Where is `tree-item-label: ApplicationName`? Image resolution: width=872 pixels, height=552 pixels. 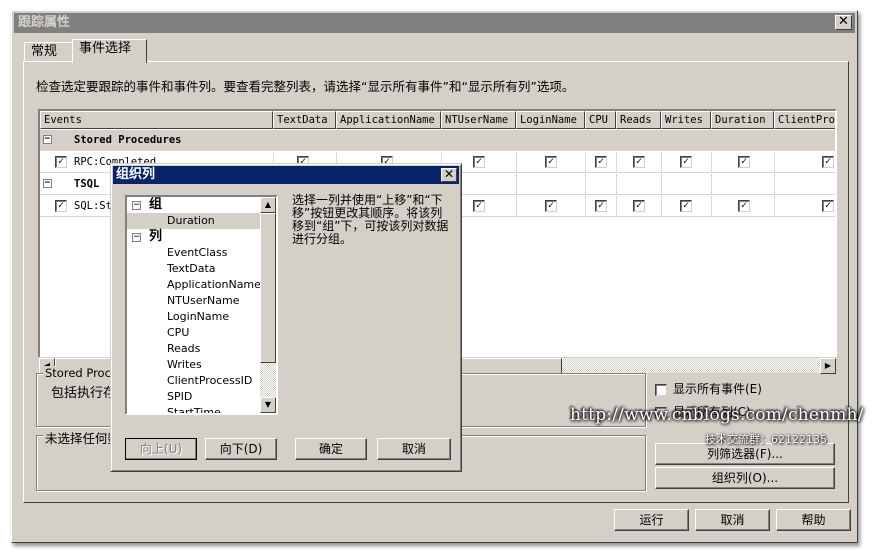
tree-item-label: ApplicationName is located at coordinates (214, 284).